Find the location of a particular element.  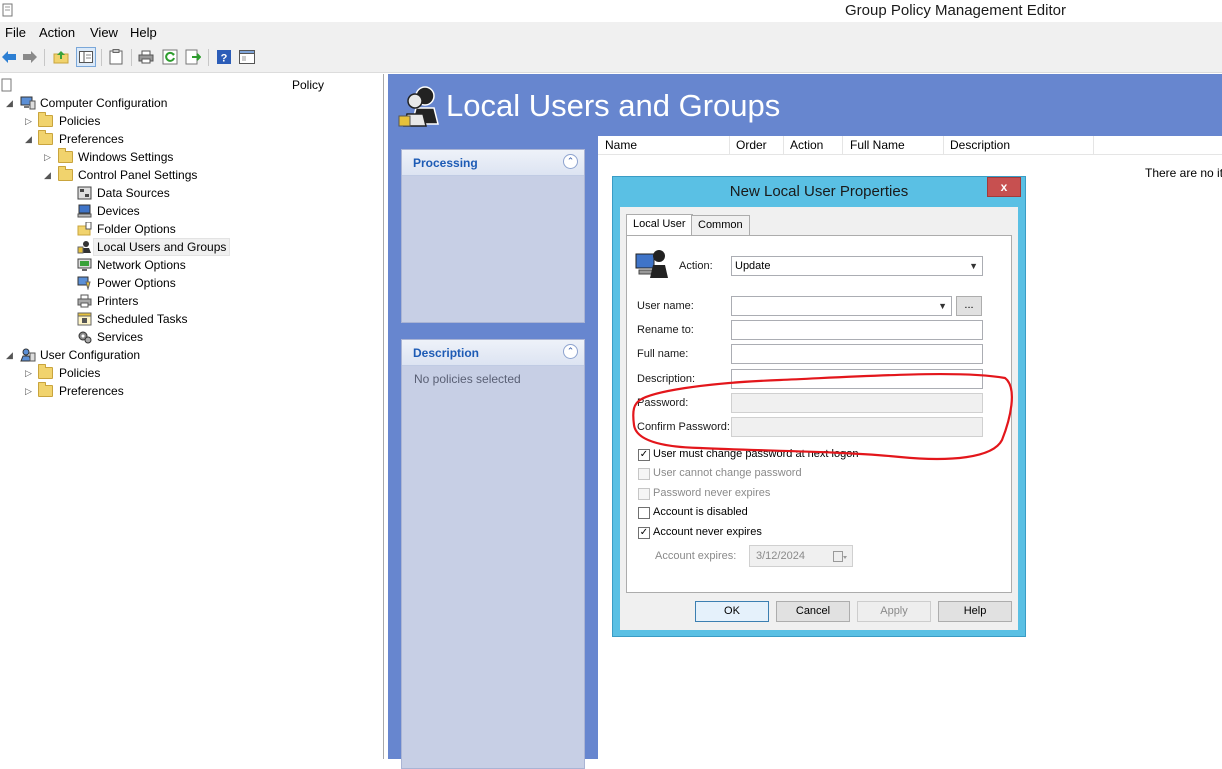

users-large-icon is located at coordinates (420, 106).